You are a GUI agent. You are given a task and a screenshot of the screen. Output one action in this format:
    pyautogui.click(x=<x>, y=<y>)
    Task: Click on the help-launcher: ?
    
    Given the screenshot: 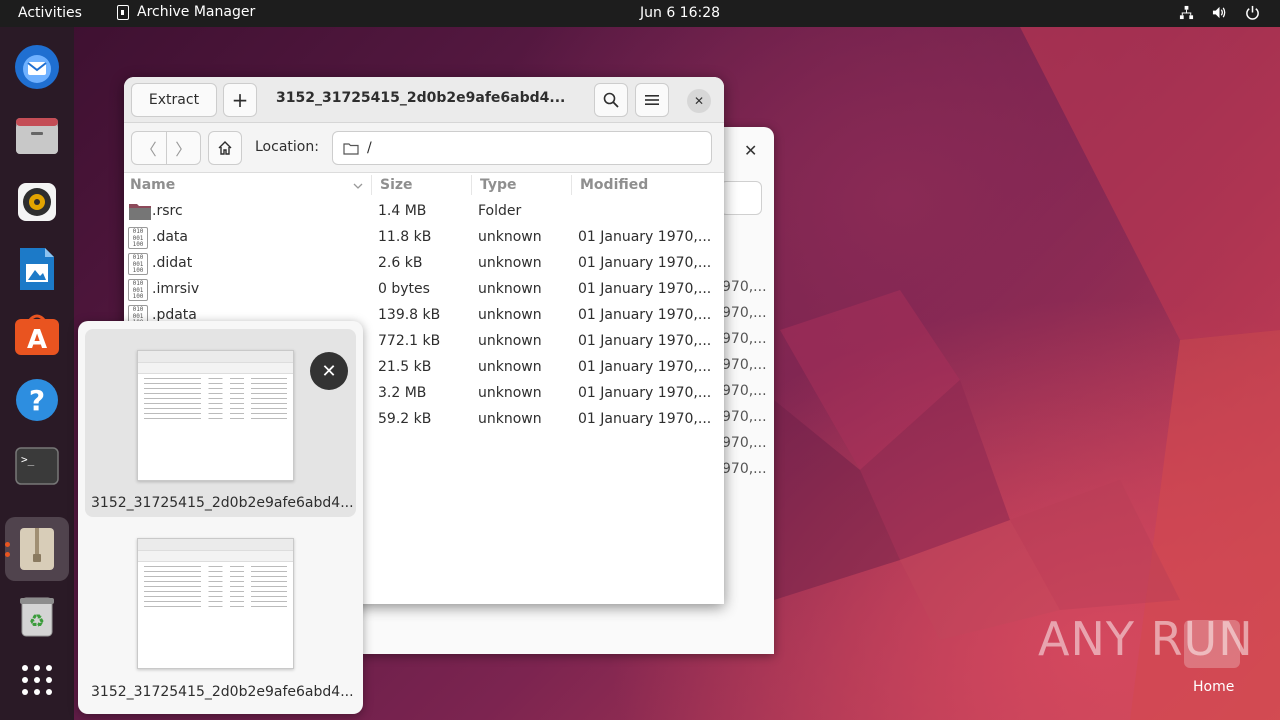 What is the action you would take?
    pyautogui.click(x=37, y=400)
    